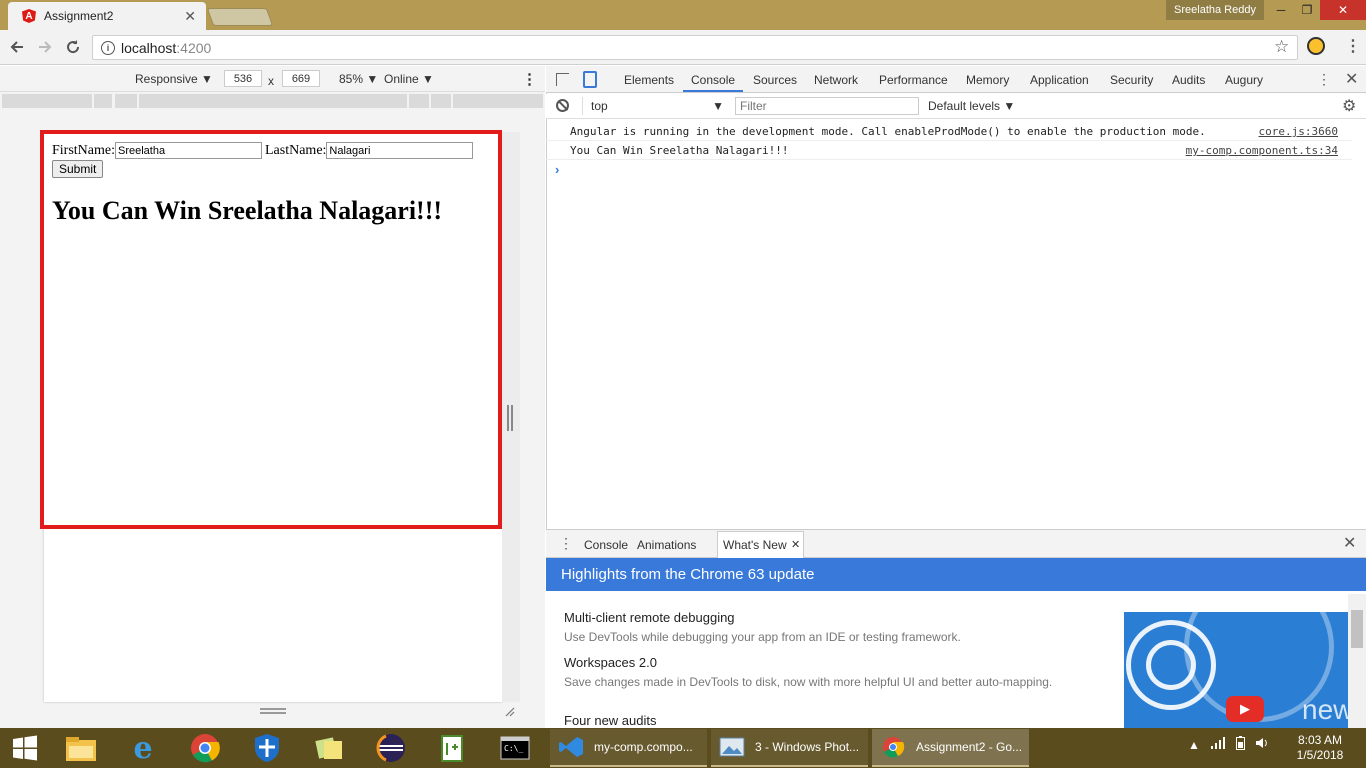 The width and height of the screenshot is (1366, 768). Describe the element at coordinates (760, 544) in the screenshot. I see `drawer-tab-whats-new: What's New ✕` at that location.